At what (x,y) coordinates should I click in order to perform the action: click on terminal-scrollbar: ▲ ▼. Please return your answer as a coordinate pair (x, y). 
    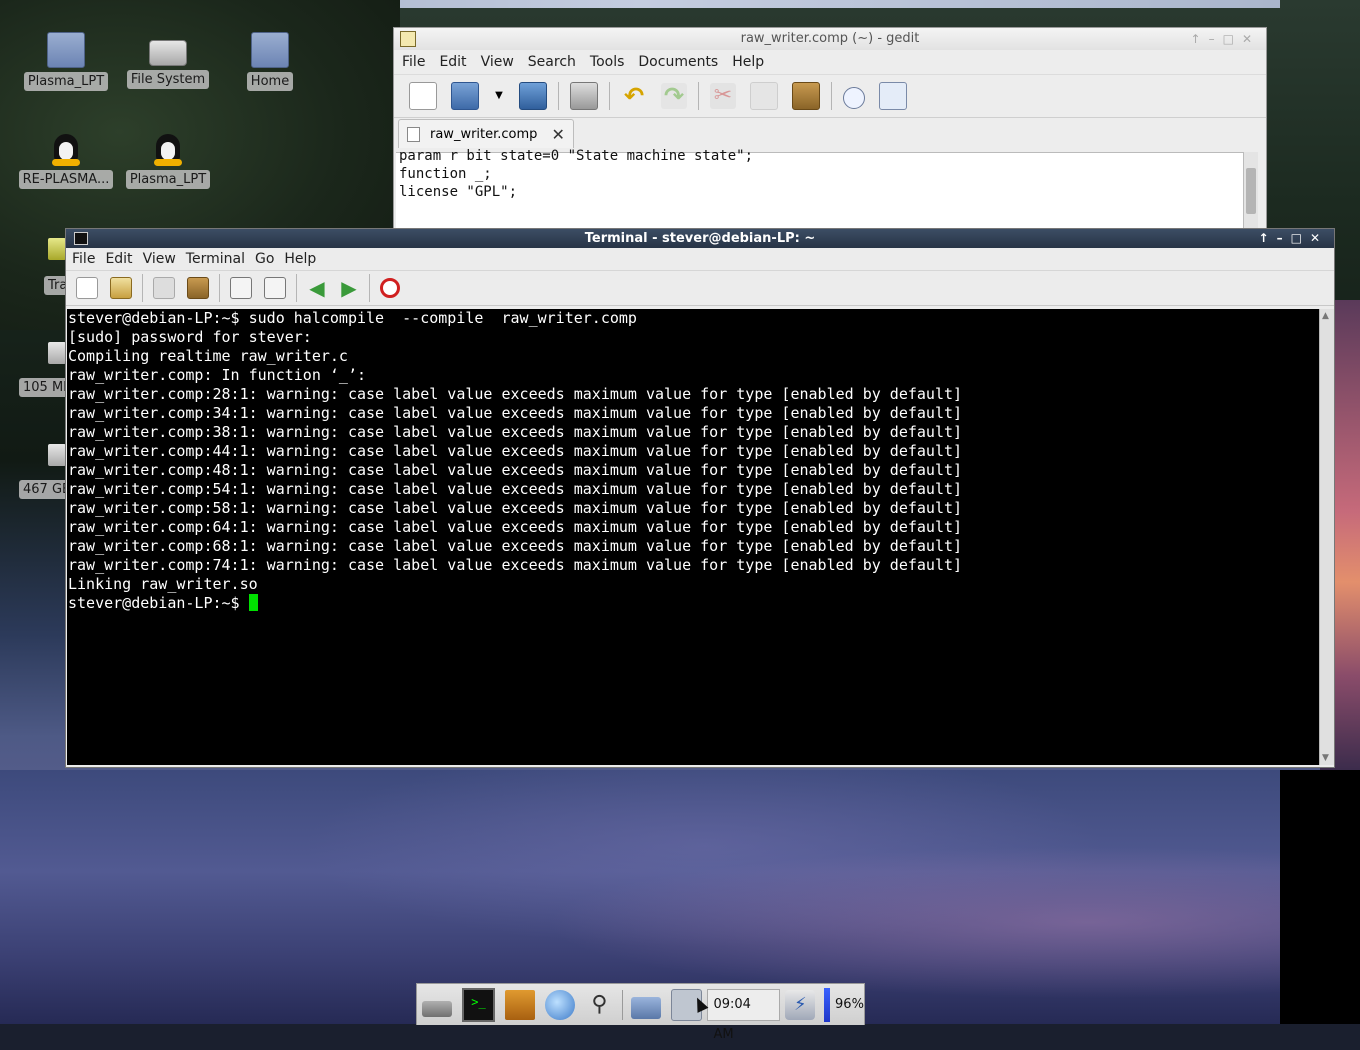
    Looking at the image, I should click on (1326, 537).